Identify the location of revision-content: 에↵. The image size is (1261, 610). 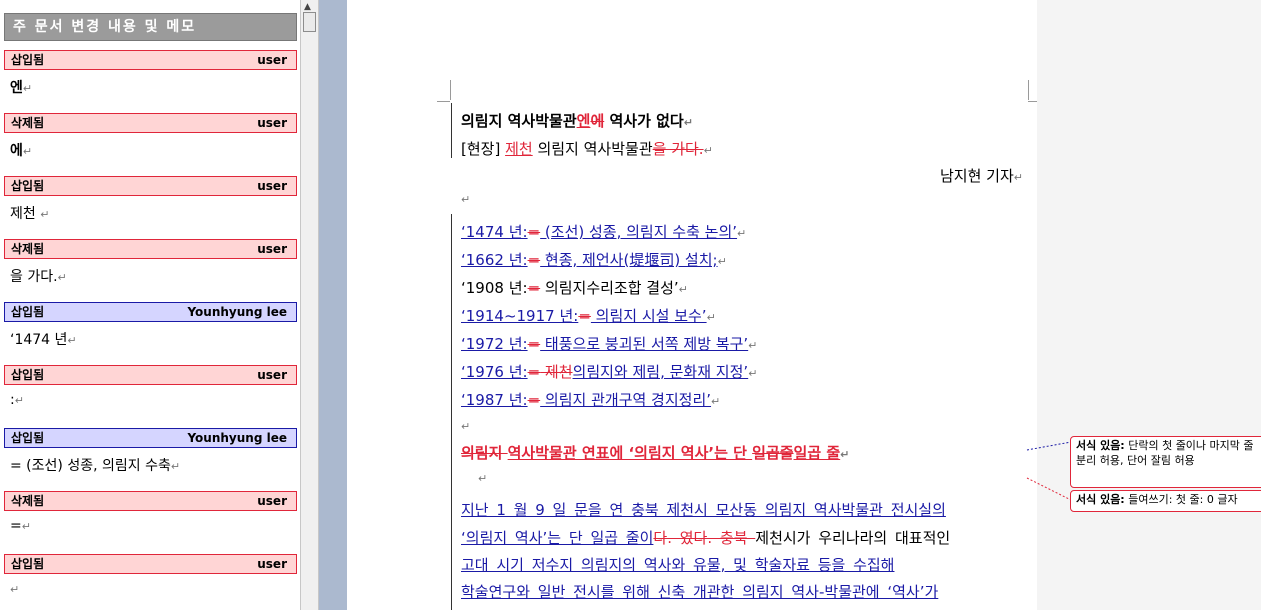
(21, 150).